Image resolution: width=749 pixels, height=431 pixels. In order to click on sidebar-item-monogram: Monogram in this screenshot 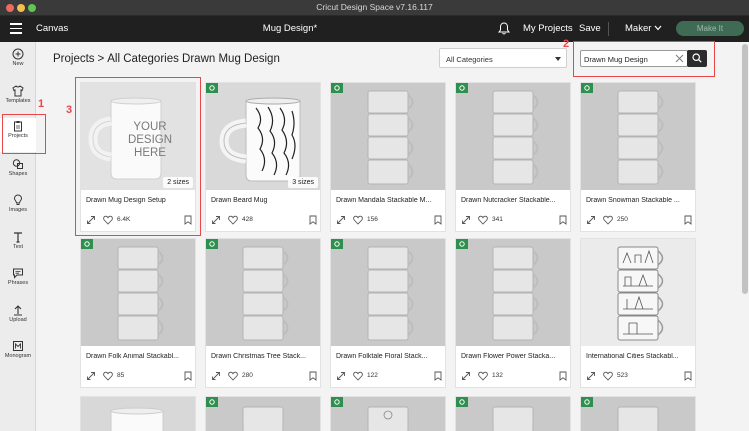, I will do `click(18, 355)`.